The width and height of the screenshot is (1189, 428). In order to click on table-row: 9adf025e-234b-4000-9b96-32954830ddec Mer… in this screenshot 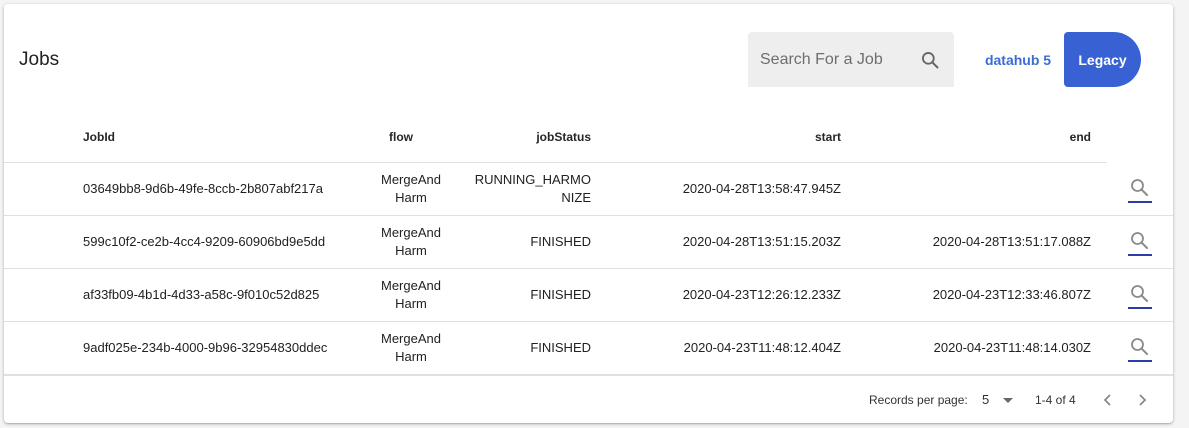, I will do `click(588, 348)`.